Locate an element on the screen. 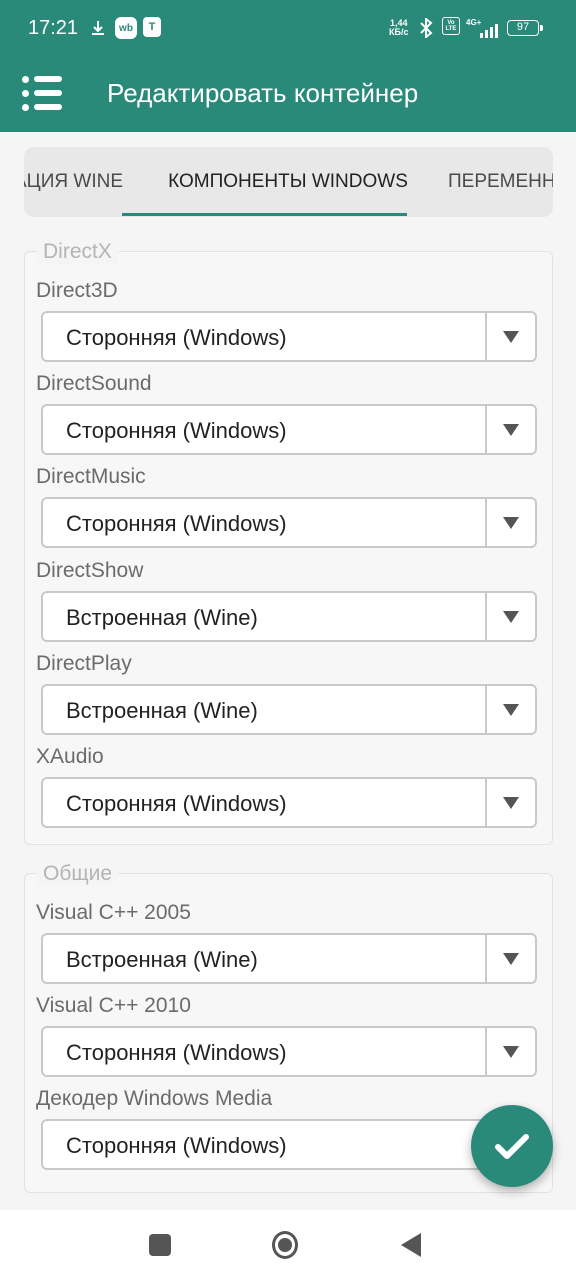 This screenshot has height=1280, width=576. network-speed: 1,44 КБ/с is located at coordinates (398, 28).